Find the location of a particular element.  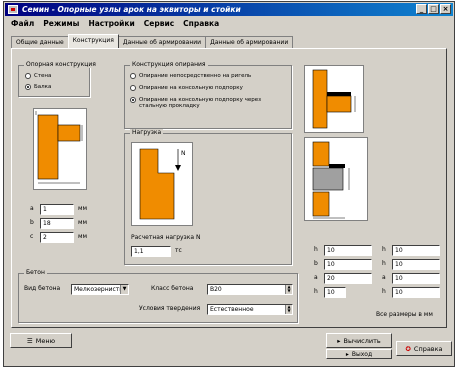

menu-modes: Режимы is located at coordinates (61, 23).